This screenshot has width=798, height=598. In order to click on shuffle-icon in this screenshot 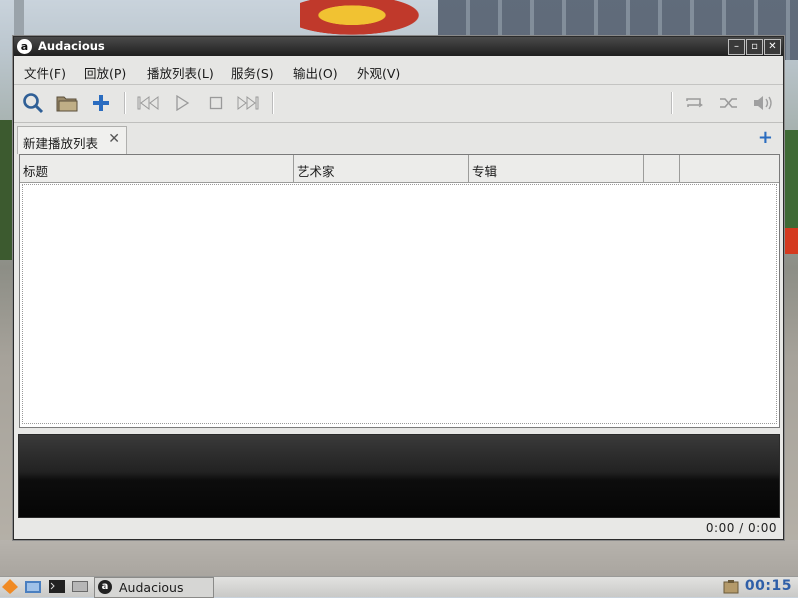, I will do `click(729, 103)`.